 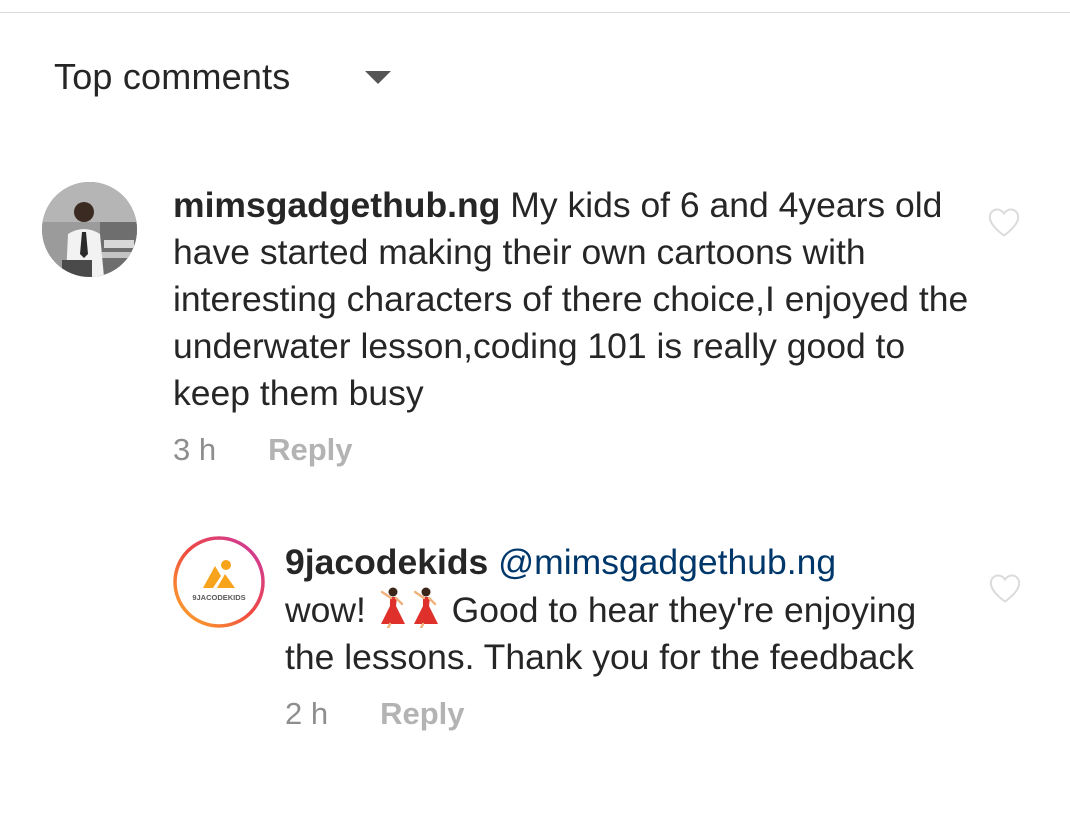 I want to click on comment-username: mimsgadgethub.ng, so click(x=336, y=205).